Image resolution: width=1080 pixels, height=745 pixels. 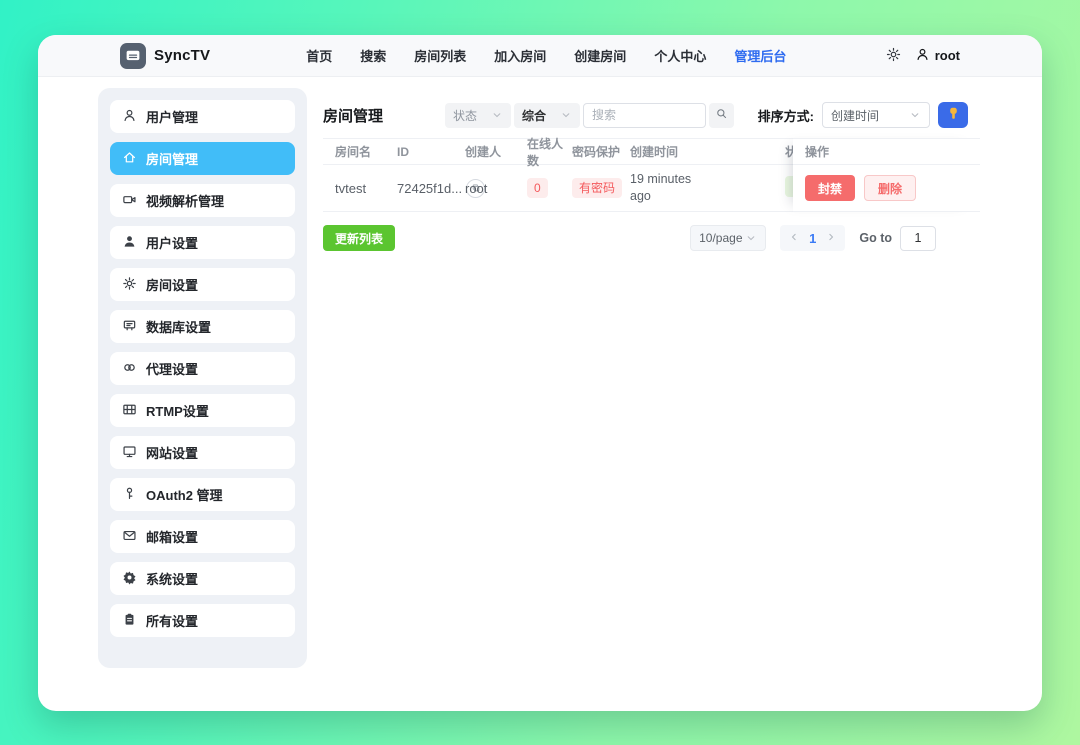 What do you see at coordinates (202, 116) in the screenshot?
I see `sidebar-item-user-management: 用户管理` at bounding box center [202, 116].